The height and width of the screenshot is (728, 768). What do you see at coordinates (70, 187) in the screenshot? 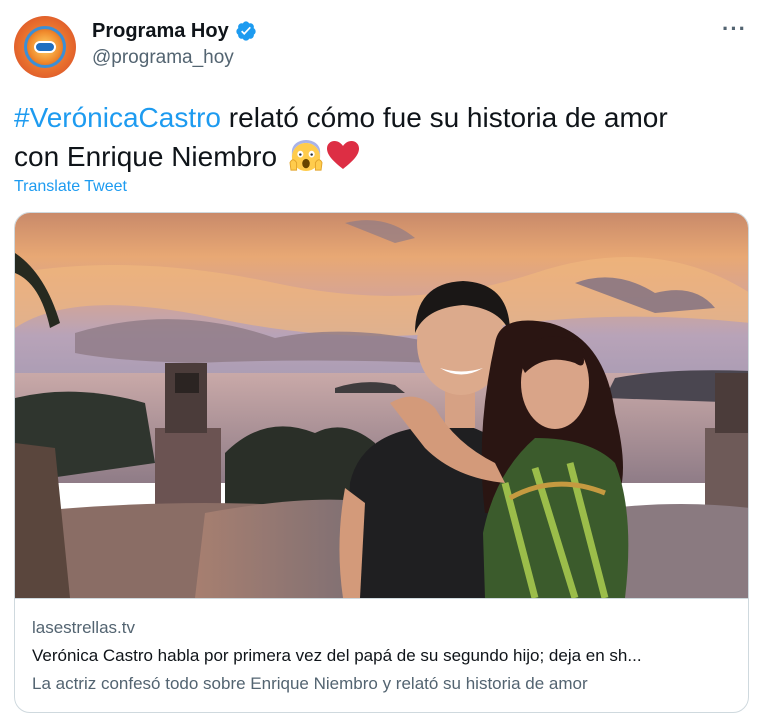
I see `translate-tweet-link: Translate Tweet` at bounding box center [70, 187].